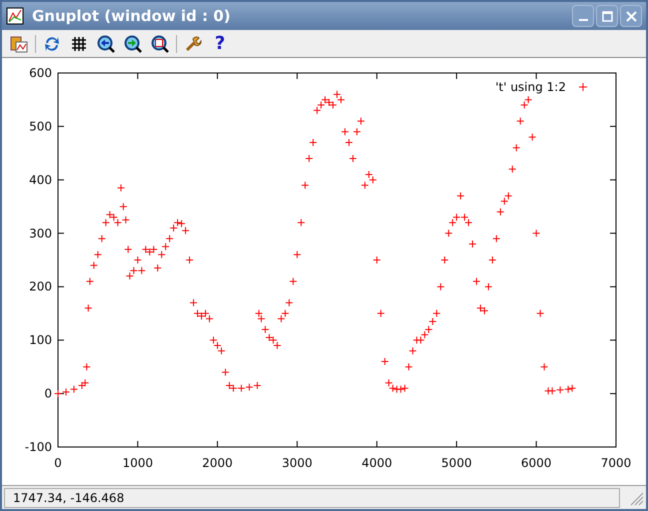 This screenshot has height=511, width=648. Describe the element at coordinates (217, 463) in the screenshot. I see `x-tick-label: 2000` at that location.